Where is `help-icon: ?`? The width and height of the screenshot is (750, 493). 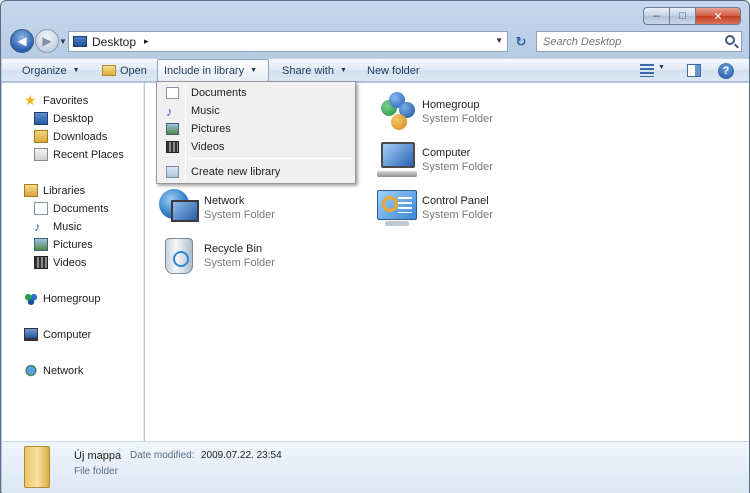
help-icon: ? is located at coordinates (726, 71).